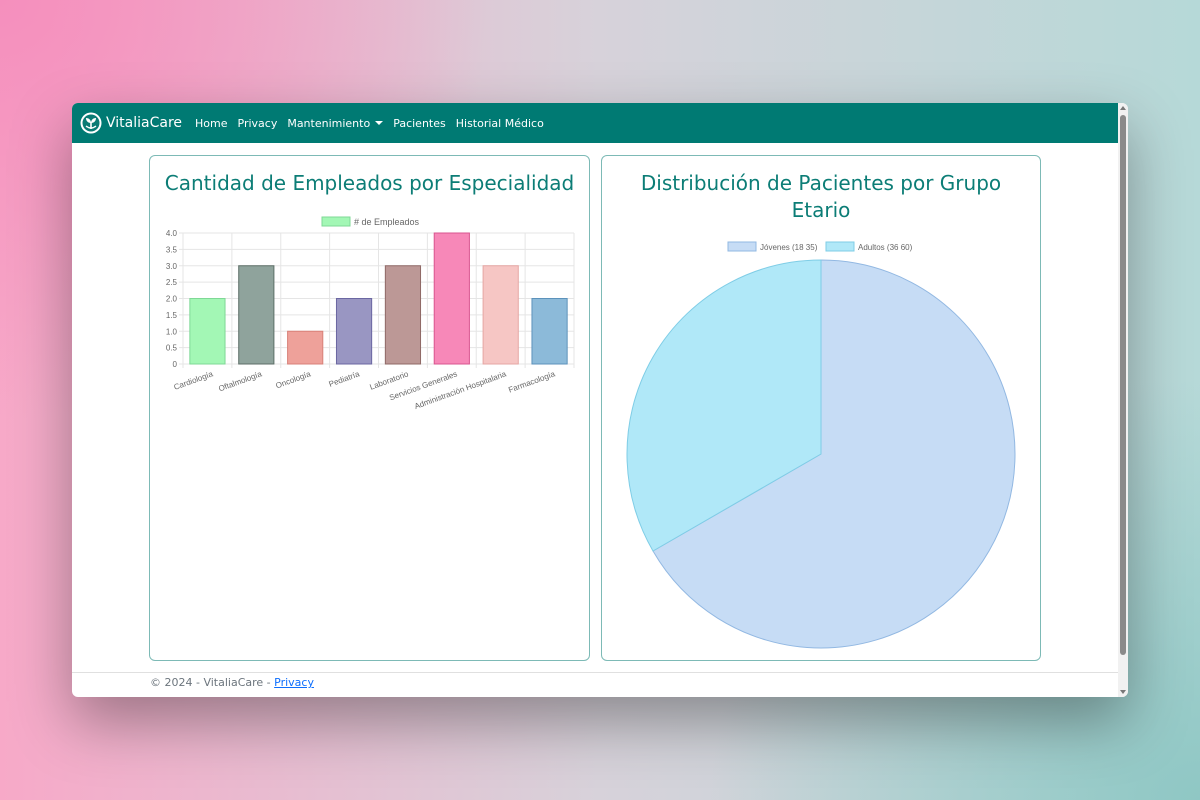  Describe the element at coordinates (403, 315) in the screenshot. I see `bar-laboratorio` at that location.